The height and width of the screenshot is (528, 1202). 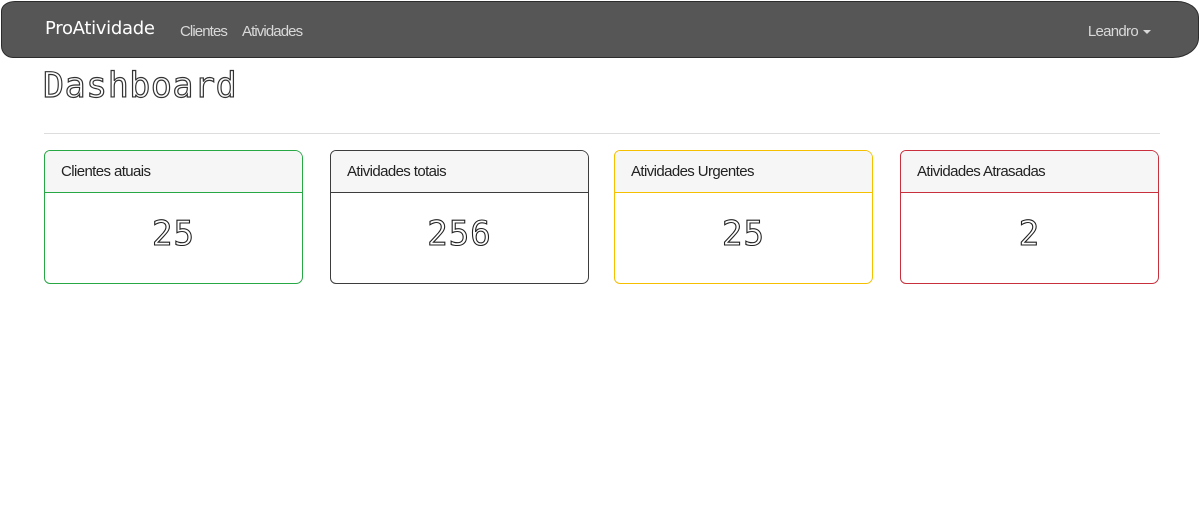 I want to click on user-menu-dropdown: Leandro, so click(x=1119, y=31).